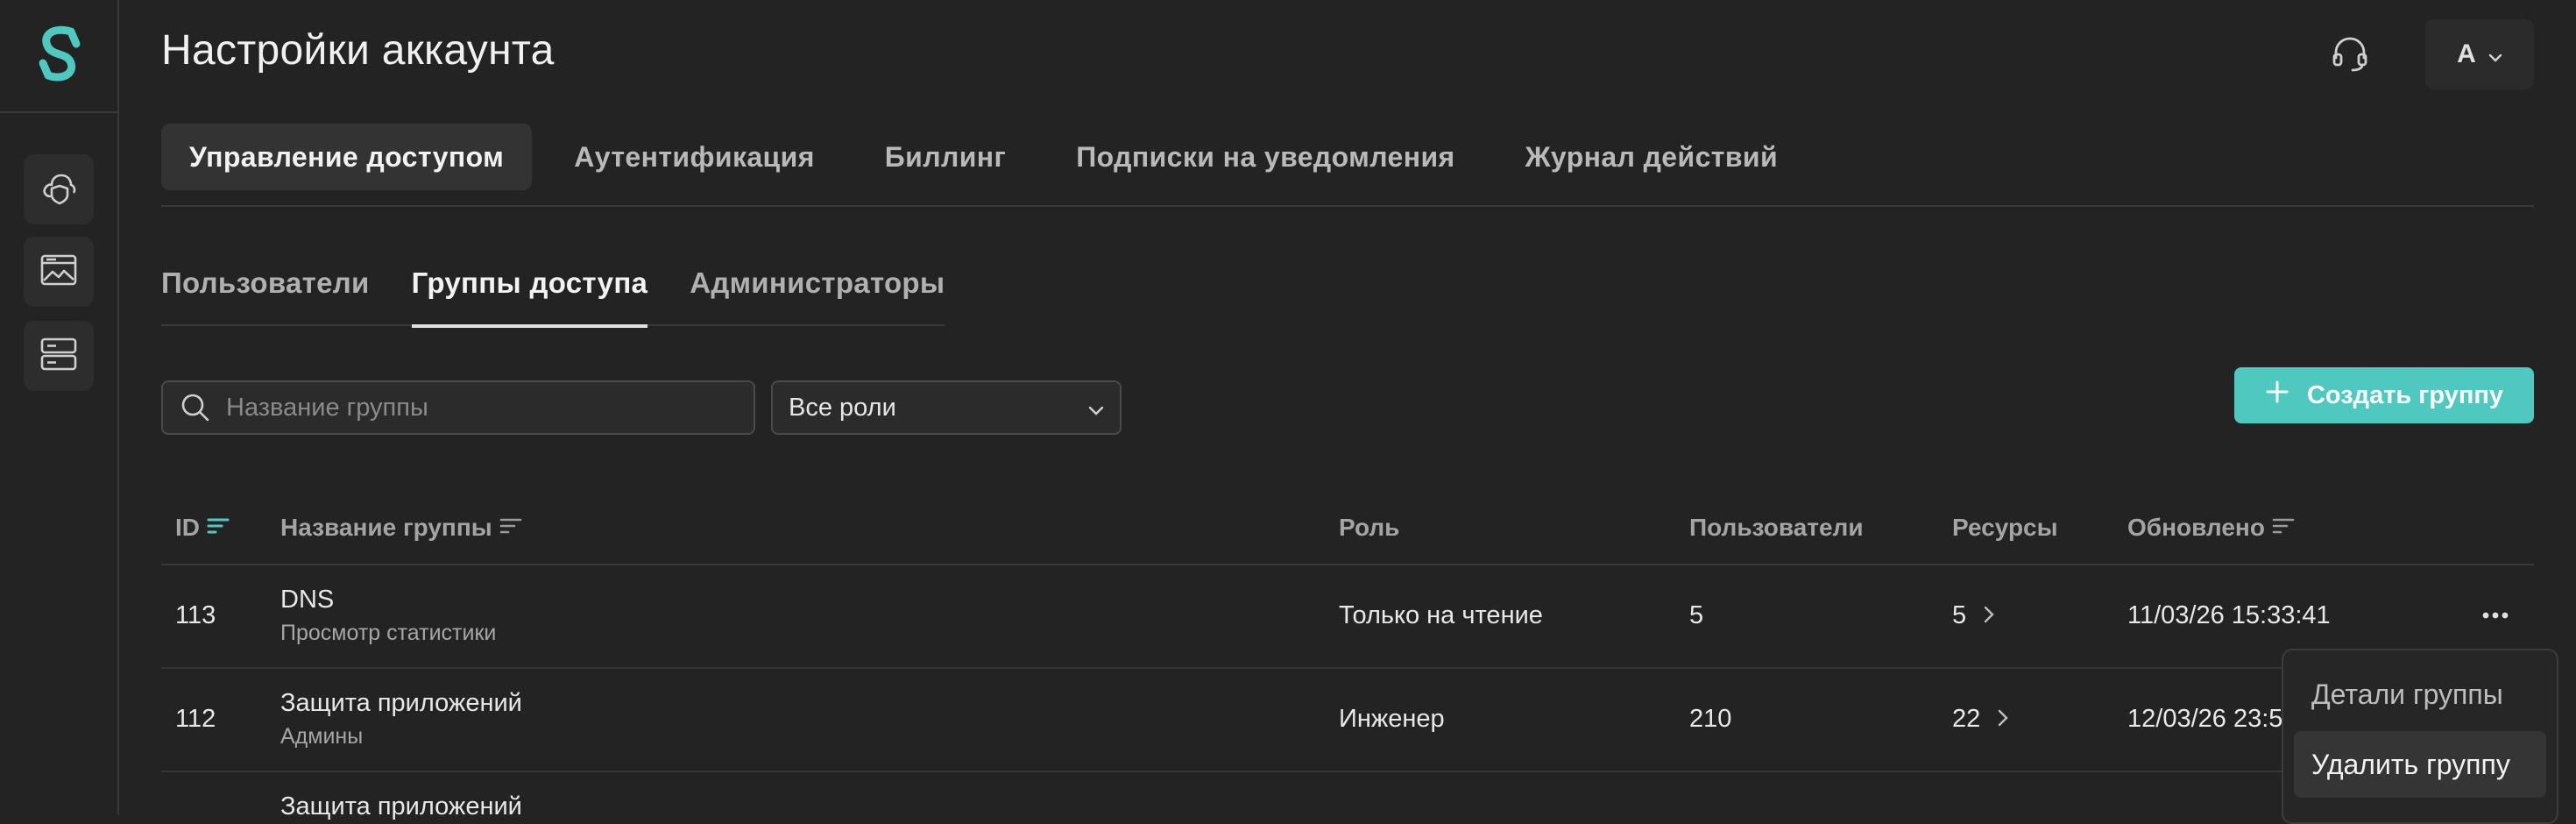 The width and height of the screenshot is (2576, 824). I want to click on page-title: Настройки аккаунта, so click(358, 50).